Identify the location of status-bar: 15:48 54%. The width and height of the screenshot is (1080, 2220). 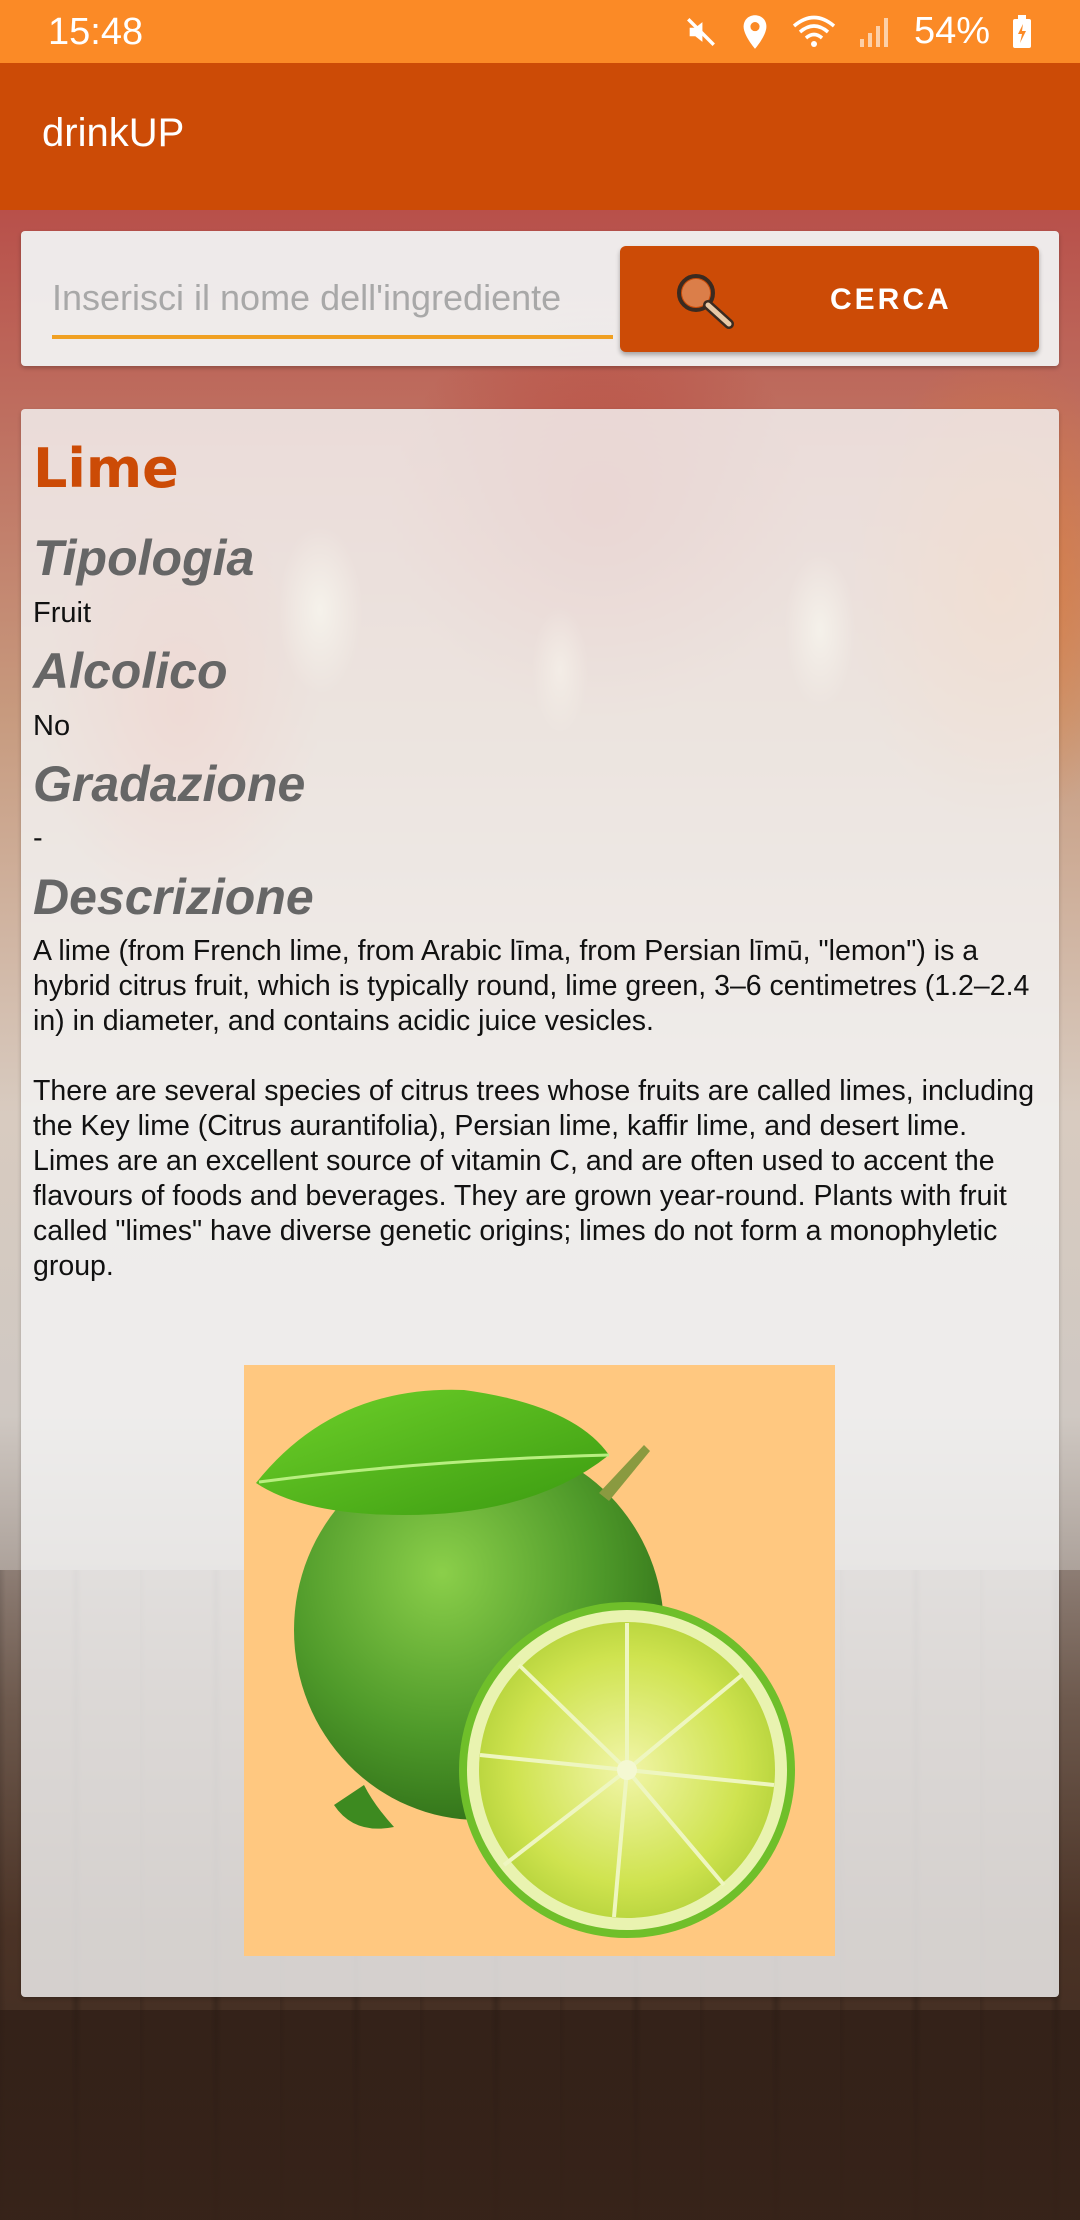
(540, 31).